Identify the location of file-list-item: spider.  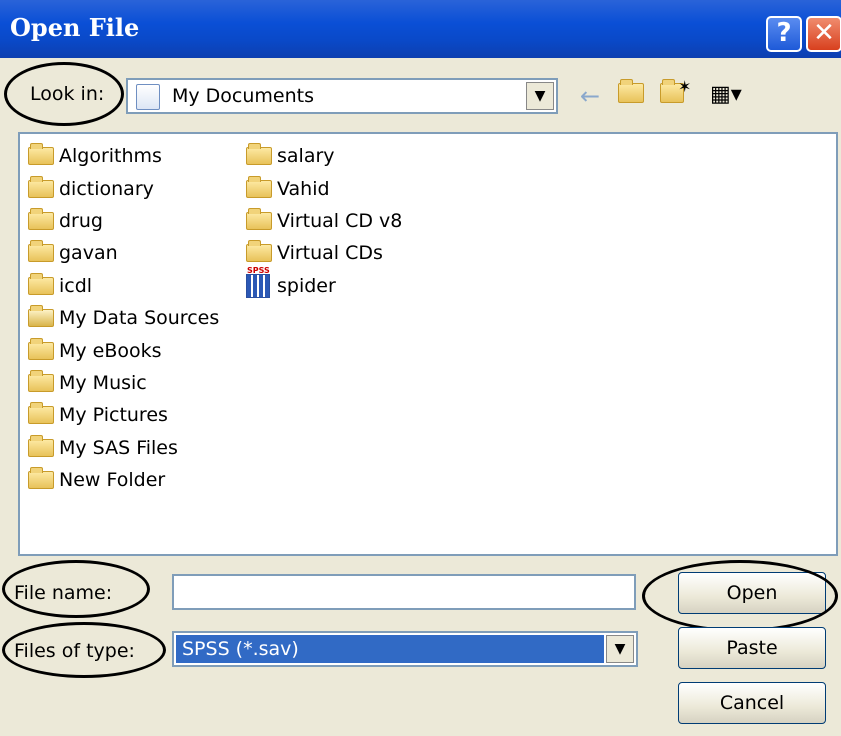
(324, 284).